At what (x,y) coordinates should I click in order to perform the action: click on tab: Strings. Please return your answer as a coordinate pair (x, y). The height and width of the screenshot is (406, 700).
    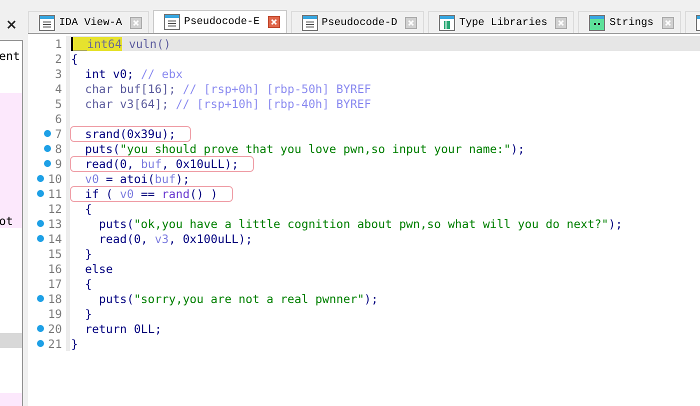
    Looking at the image, I should click on (629, 22).